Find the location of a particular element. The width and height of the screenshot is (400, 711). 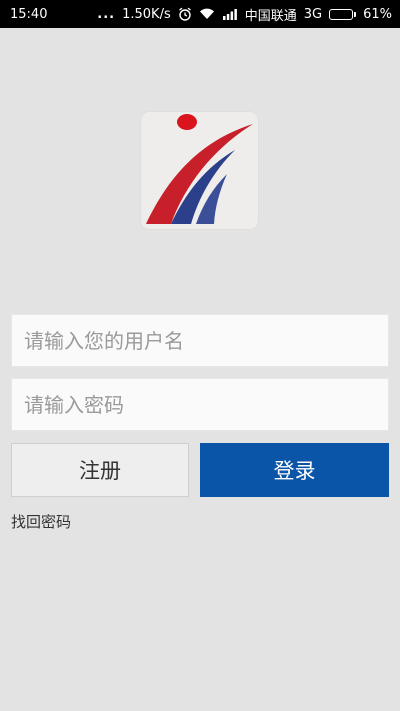

username-field is located at coordinates (200, 340).